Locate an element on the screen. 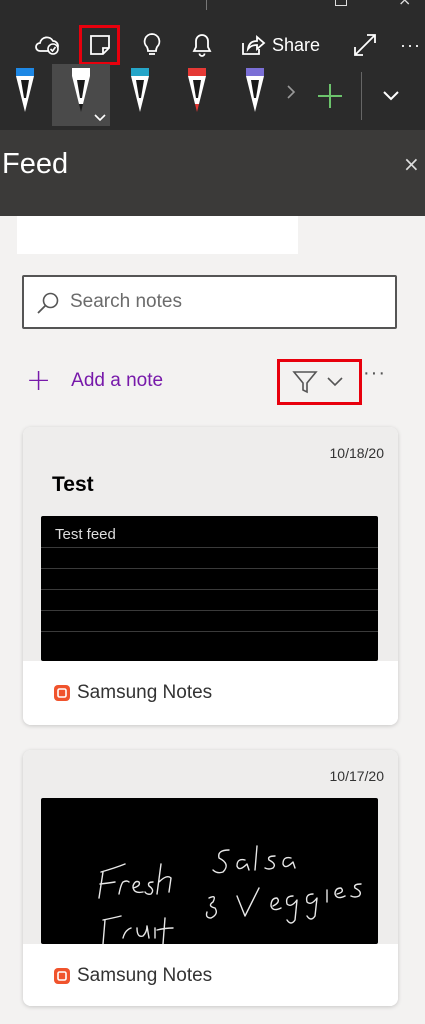 This screenshot has width=425, height=1024. title-bar-separator is located at coordinates (206, 5).